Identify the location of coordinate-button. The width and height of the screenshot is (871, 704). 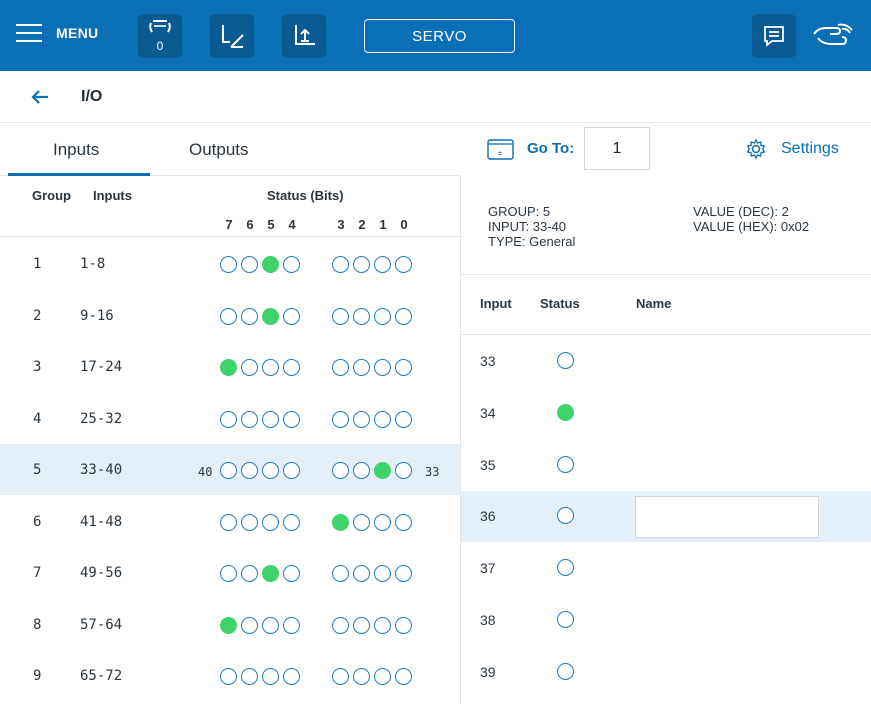
(304, 36).